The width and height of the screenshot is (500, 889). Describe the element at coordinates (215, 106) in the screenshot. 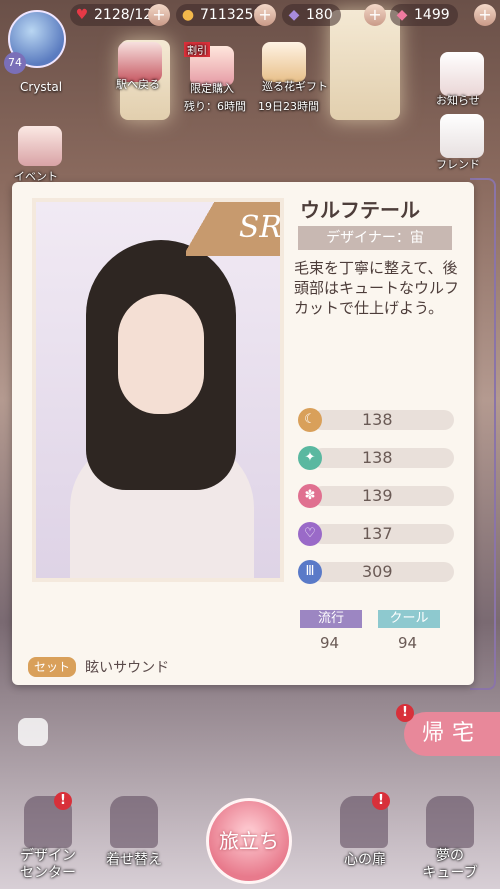

I see `limited-time-remaining: 残り：6時間` at that location.